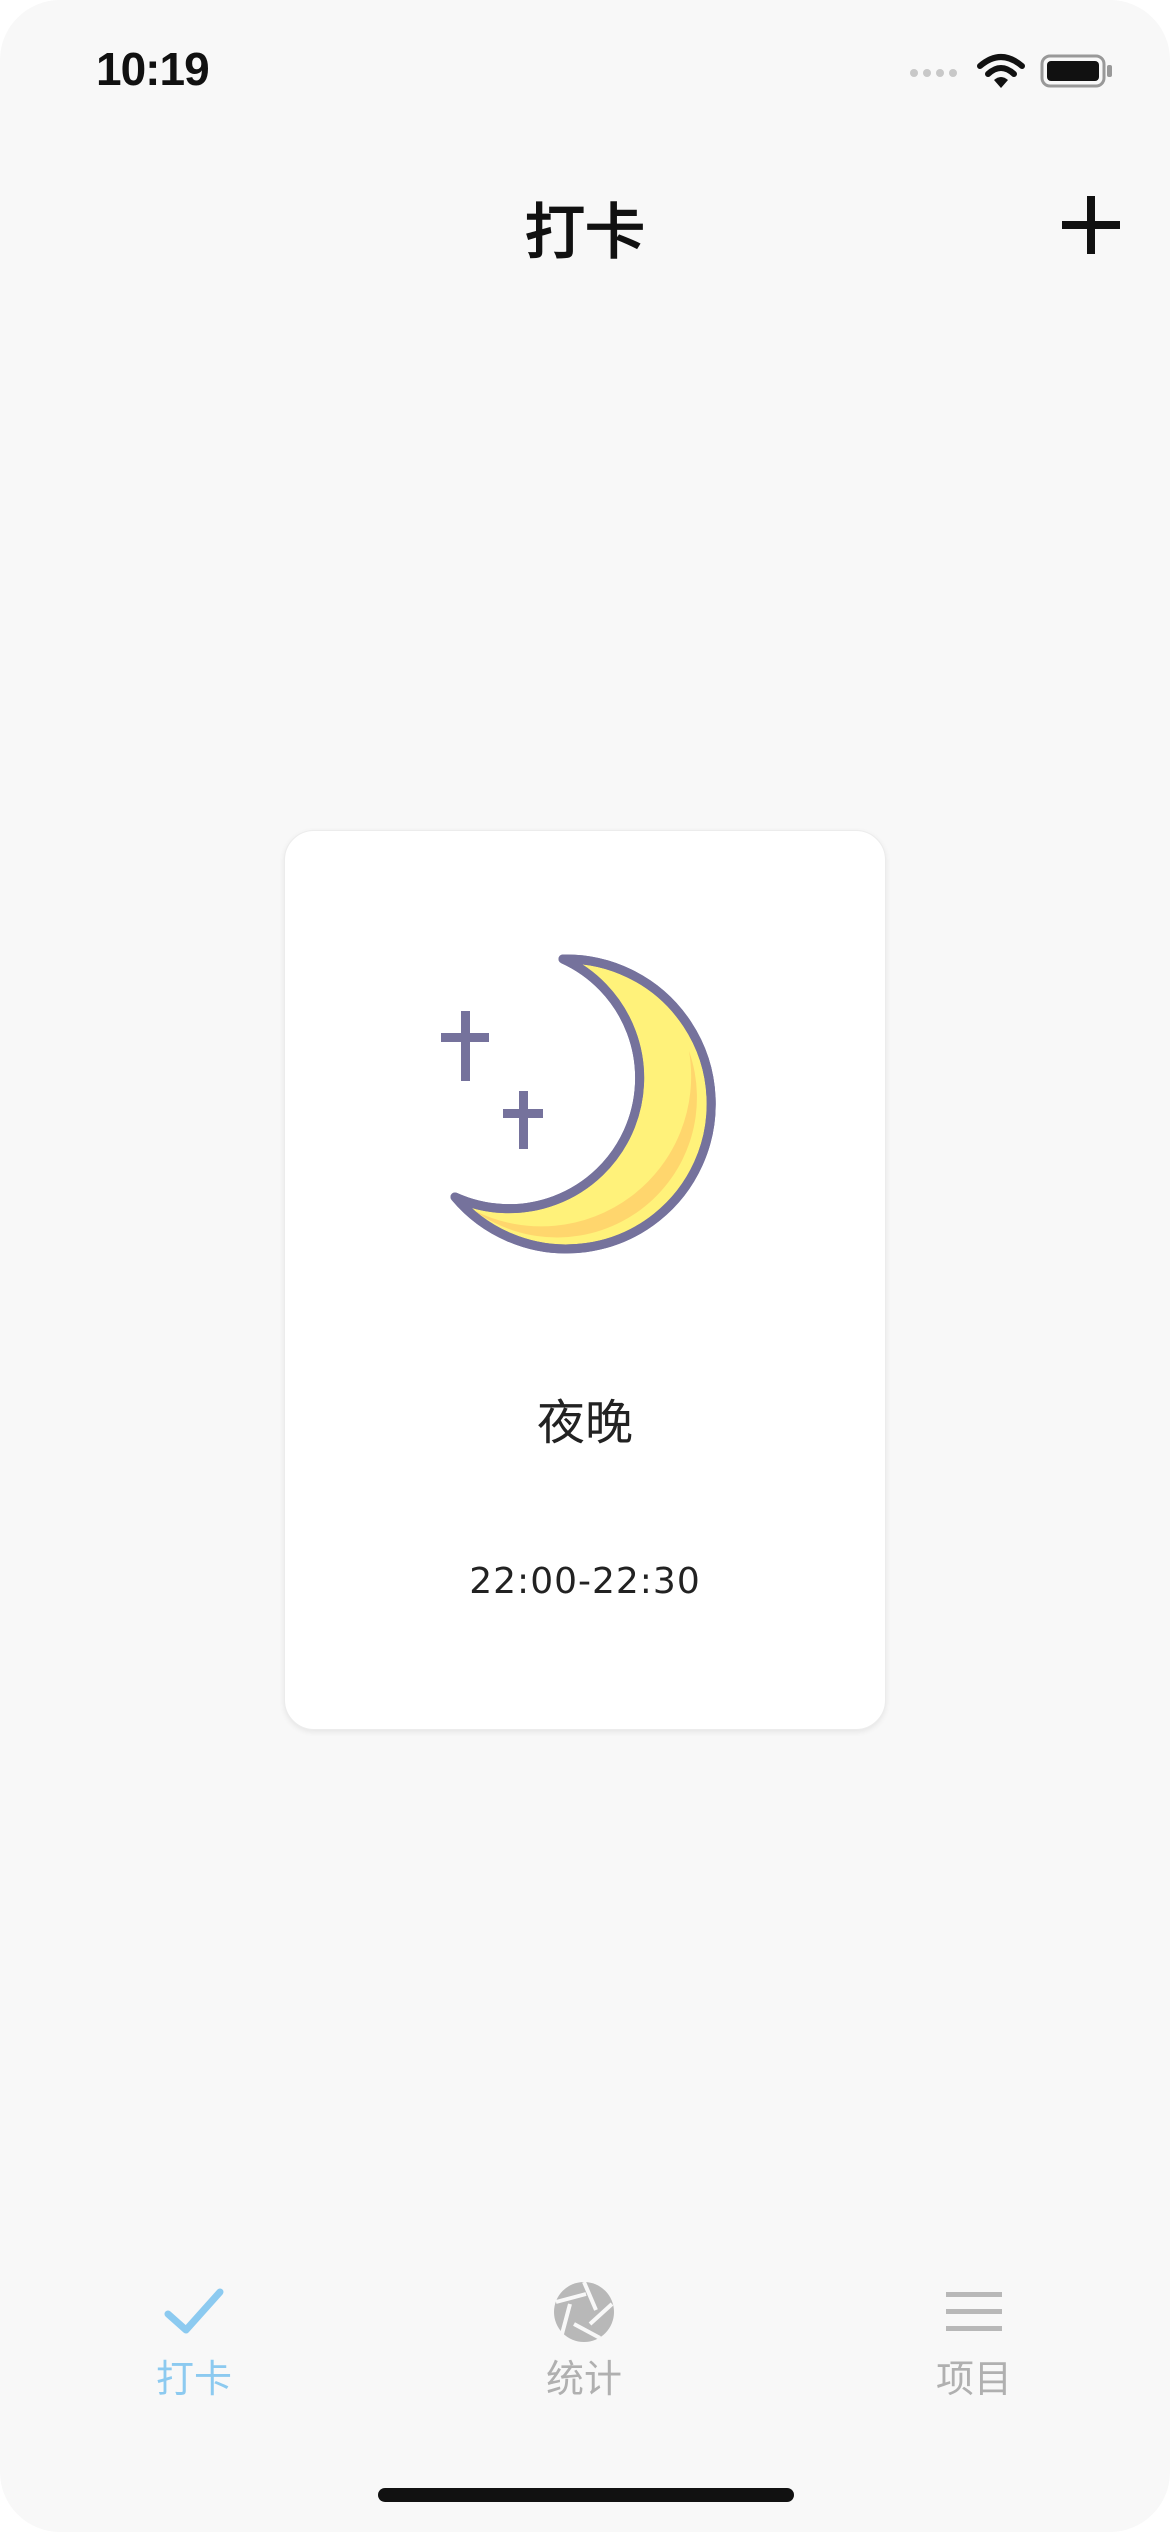 The width and height of the screenshot is (1170, 2532). Describe the element at coordinates (578, 1104) in the screenshot. I see `moon-icon` at that location.